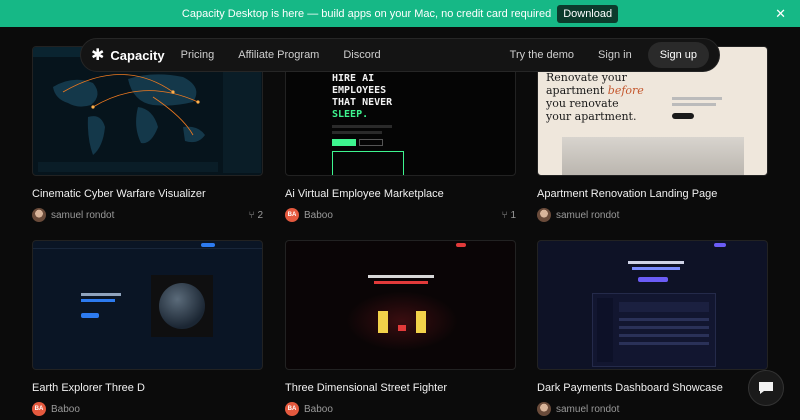 Image resolution: width=800 pixels, height=420 pixels. I want to click on thumbnail-dashboard, so click(654, 330).